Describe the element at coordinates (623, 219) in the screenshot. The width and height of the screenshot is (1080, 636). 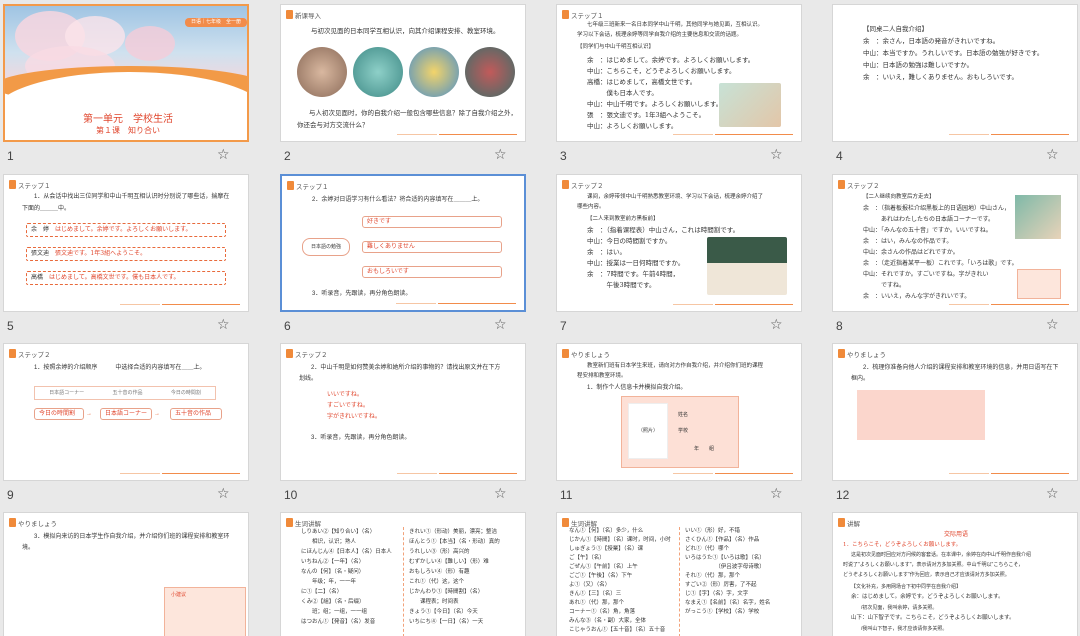
I see `text-line: 【二人来到教室前方黑板前】` at that location.